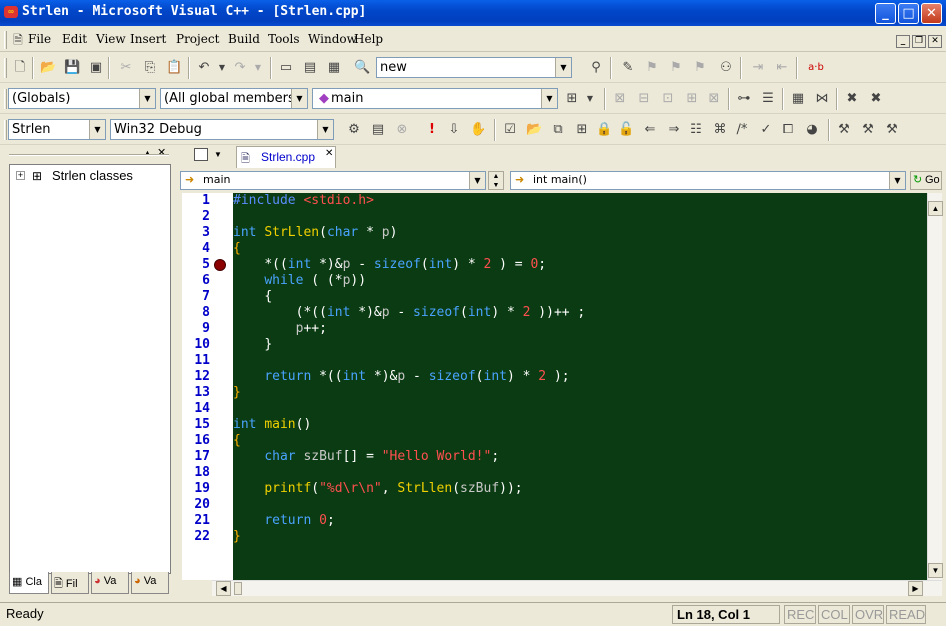 This screenshot has width=946, height=626. I want to click on minimize-button: _, so click(885, 13).